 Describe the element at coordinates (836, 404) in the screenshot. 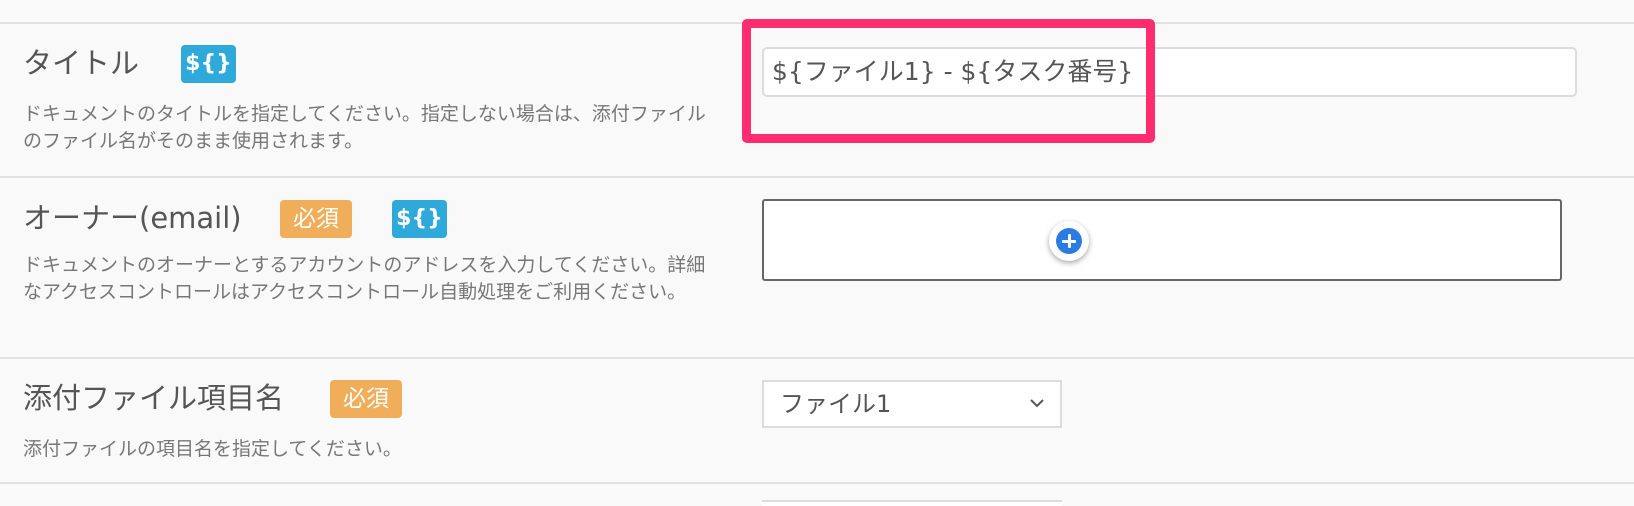

I see `attachment-selected-value: ファイル1` at that location.